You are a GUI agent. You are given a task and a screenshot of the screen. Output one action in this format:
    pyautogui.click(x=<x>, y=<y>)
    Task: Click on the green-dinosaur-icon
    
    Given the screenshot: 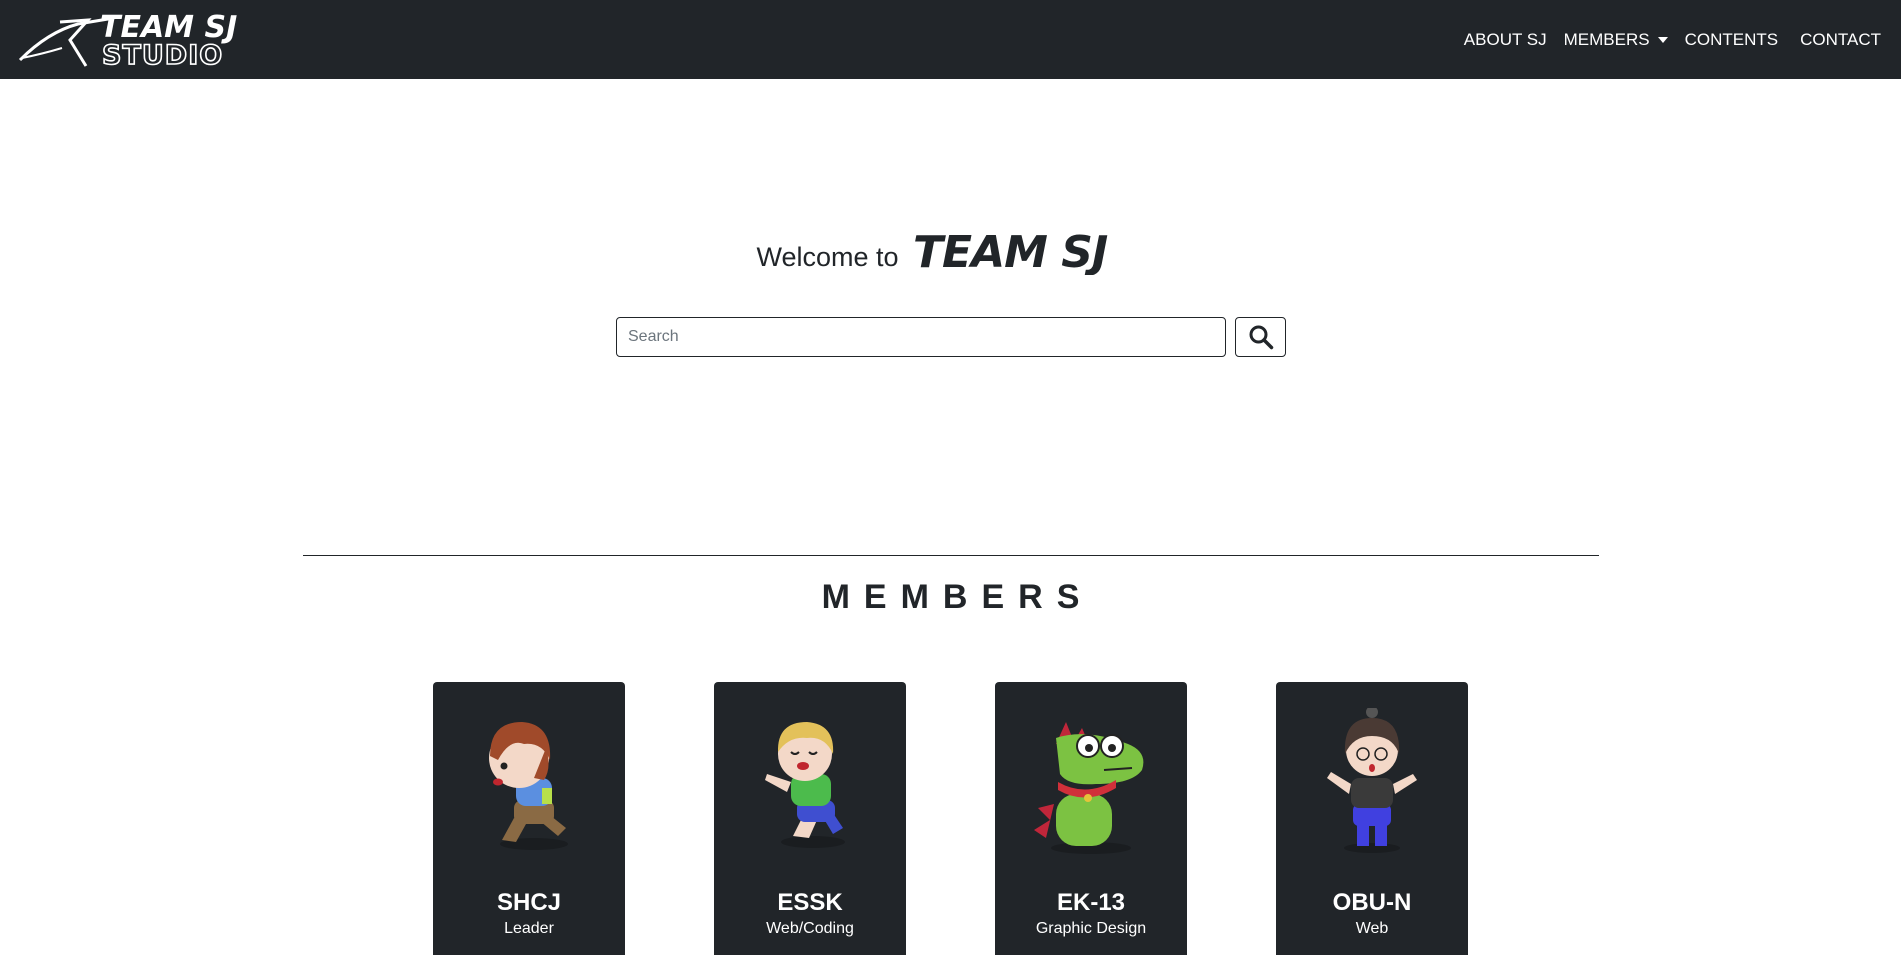 What is the action you would take?
    pyautogui.click(x=1089, y=788)
    